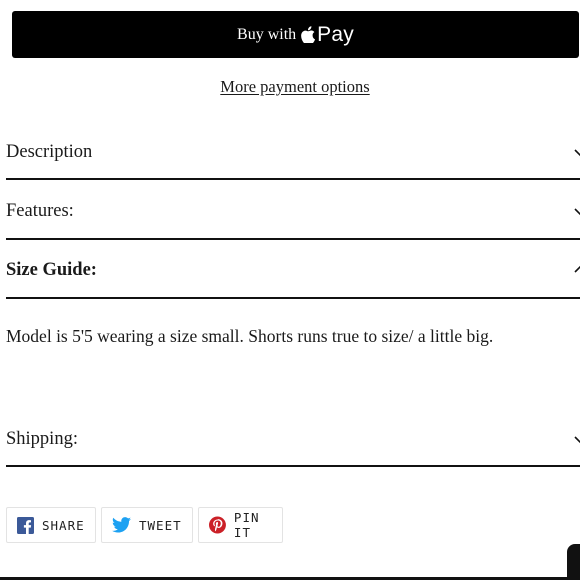 Image resolution: width=580 pixels, height=580 pixels. I want to click on floating-widget-edge, so click(573, 562).